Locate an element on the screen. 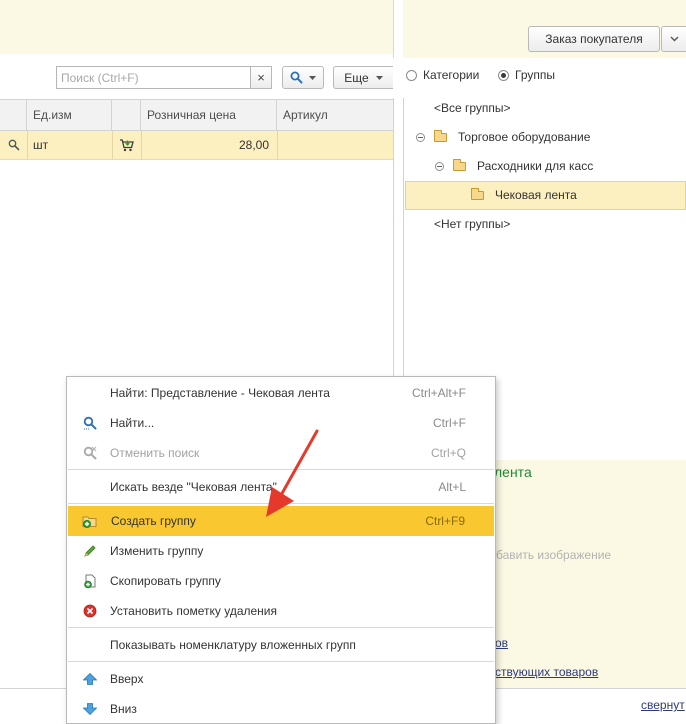  menu-item-move-down: Вниз is located at coordinates (281, 709).